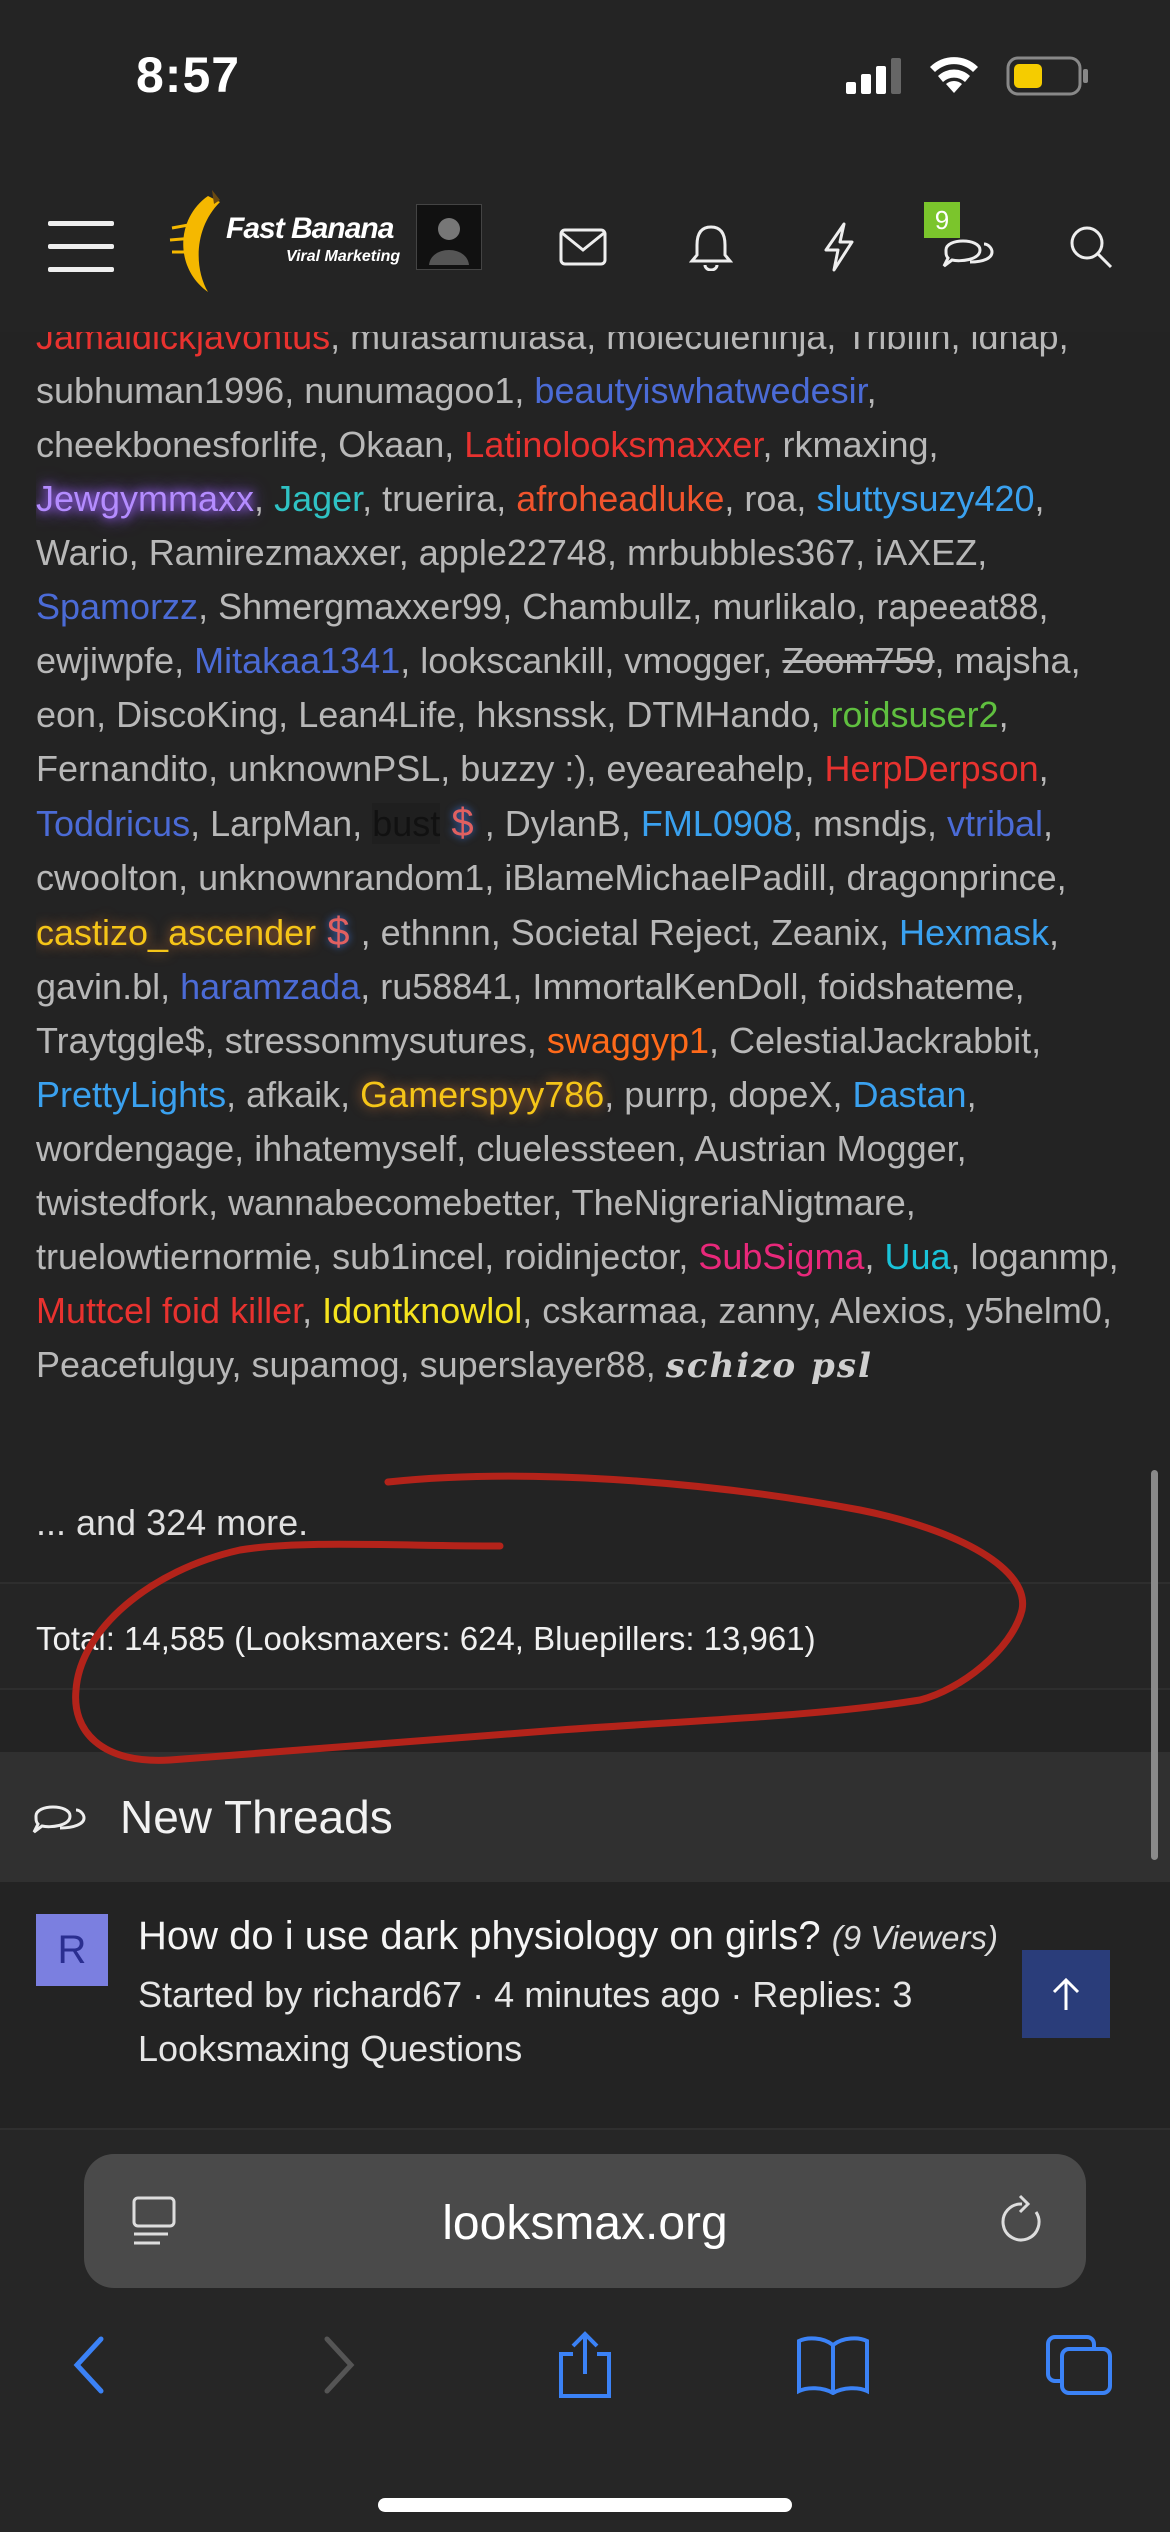 The image size is (1170, 2532). What do you see at coordinates (858, 660) in the screenshot?
I see `online-member-link: Zoom759` at bounding box center [858, 660].